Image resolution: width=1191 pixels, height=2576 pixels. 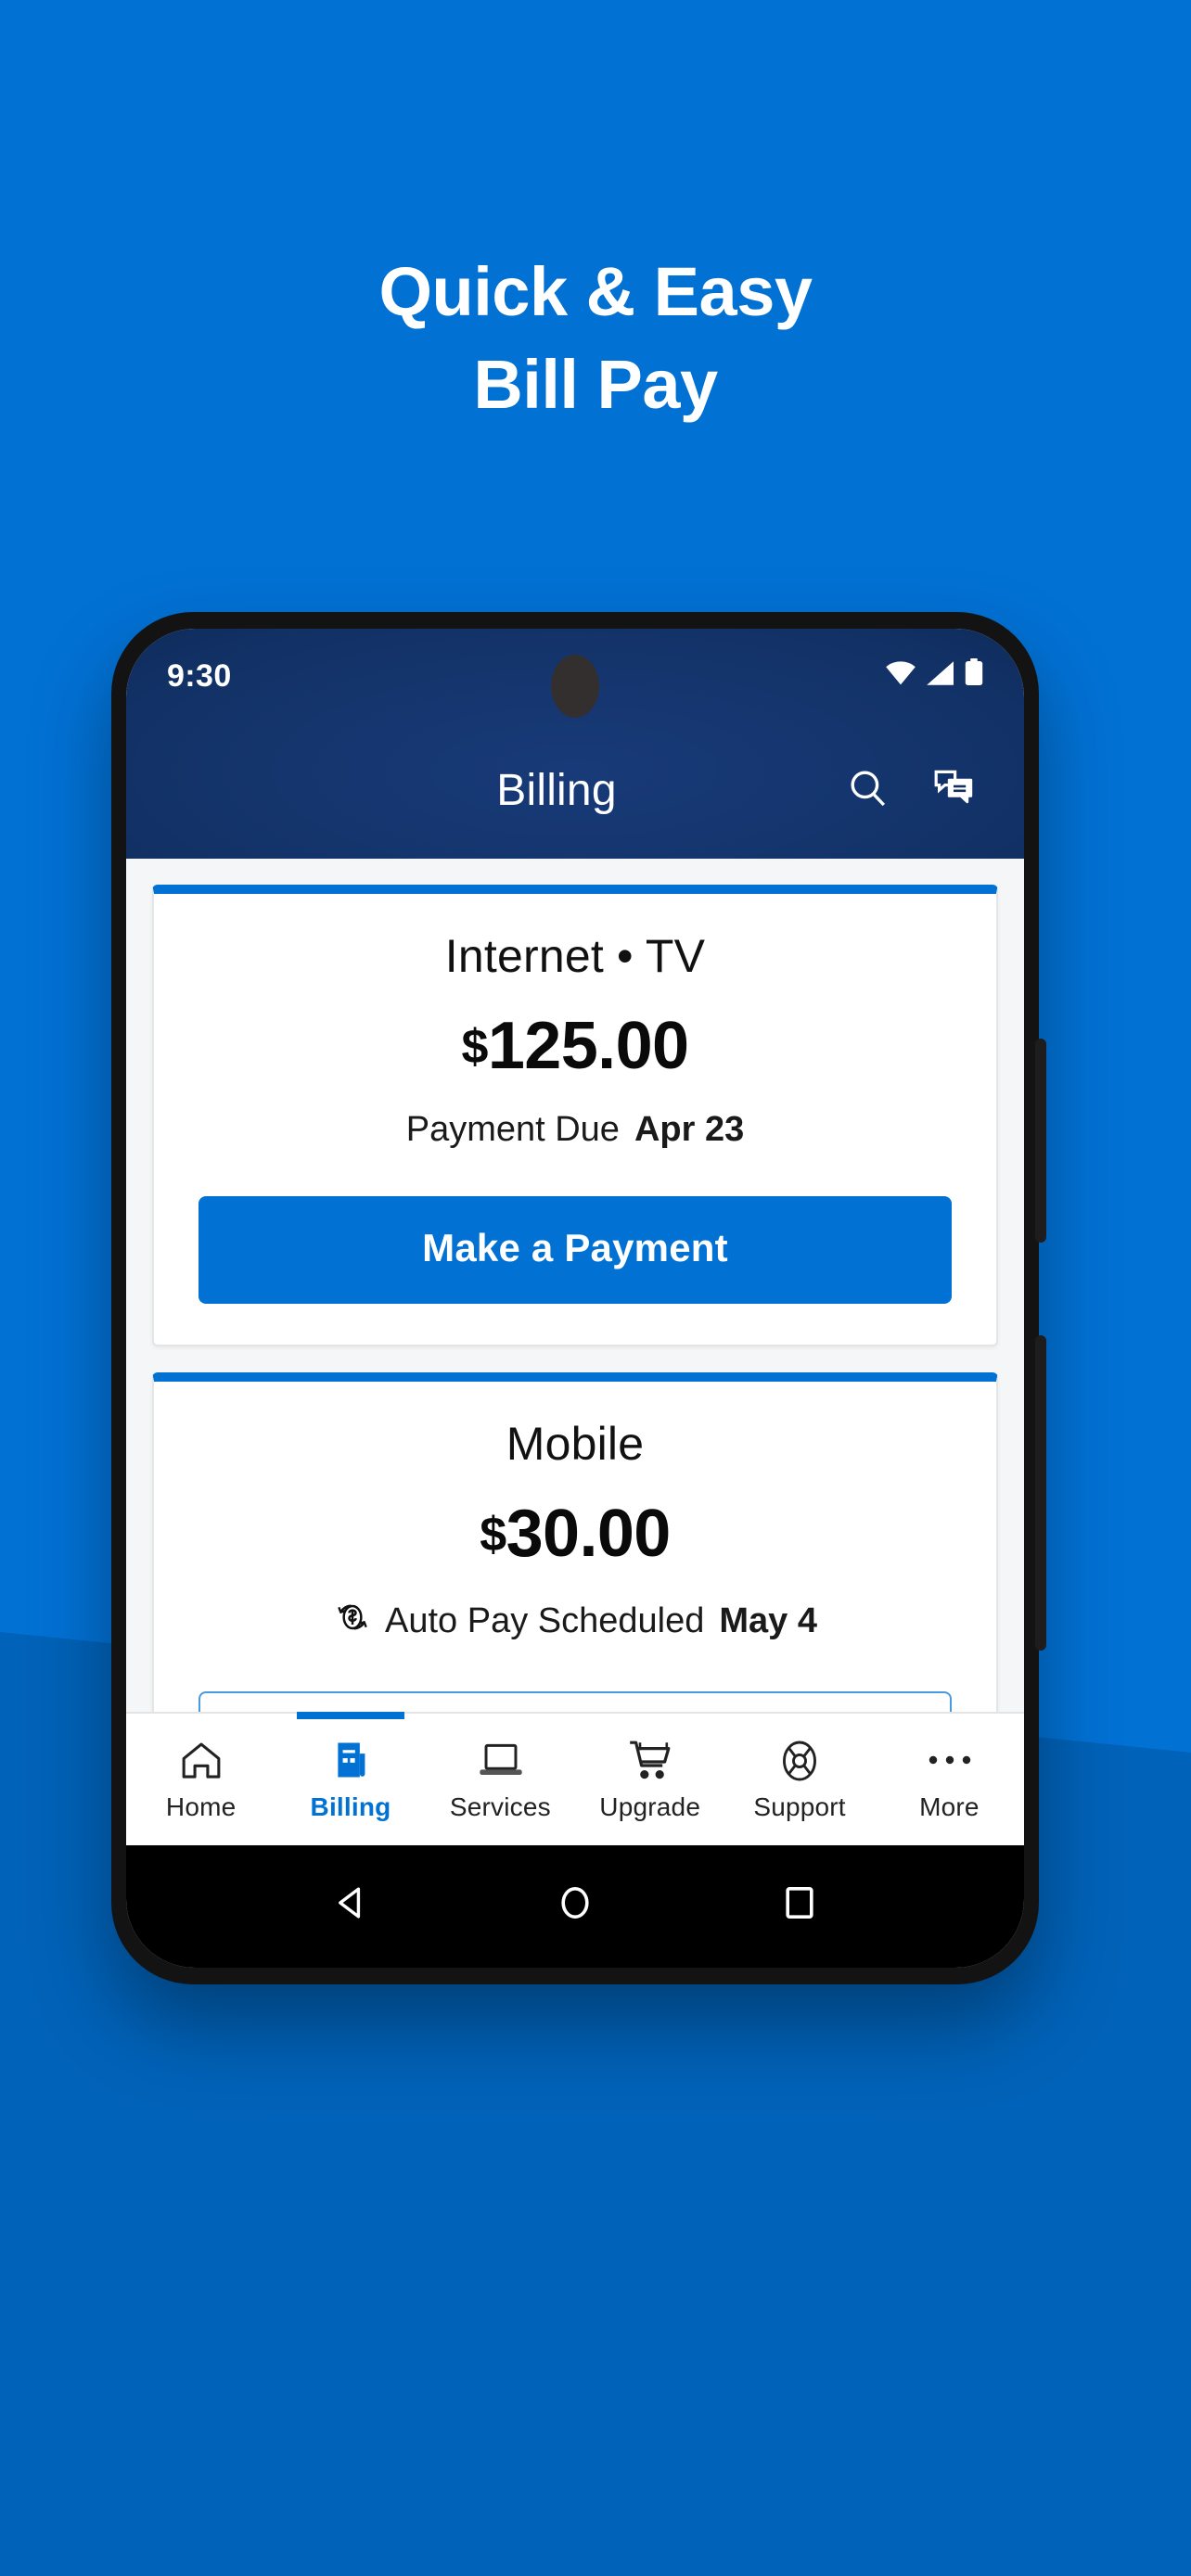 What do you see at coordinates (349, 1906) in the screenshot?
I see `back-button` at bounding box center [349, 1906].